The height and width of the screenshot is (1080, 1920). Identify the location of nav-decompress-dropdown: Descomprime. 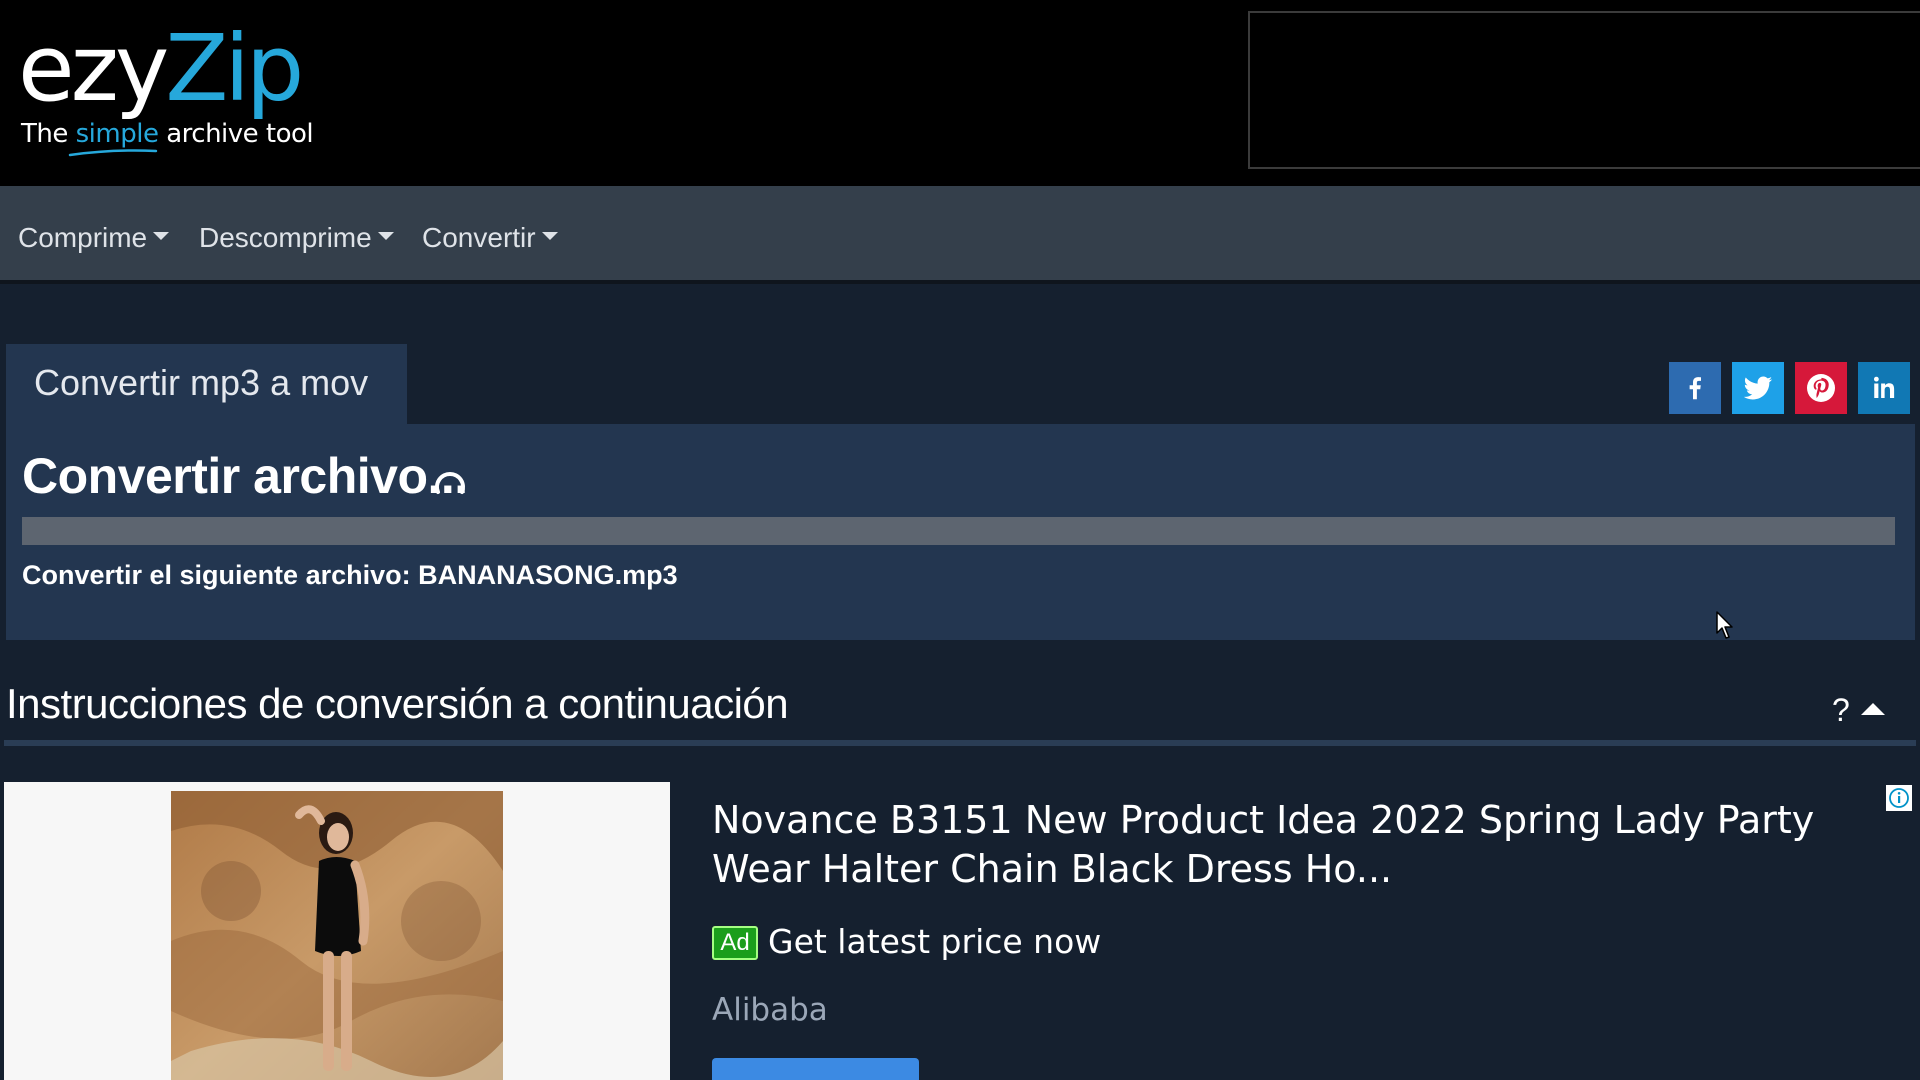
(296, 238).